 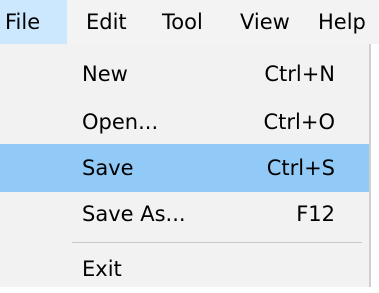 I want to click on menu-item-save-label: Save, so click(x=108, y=168).